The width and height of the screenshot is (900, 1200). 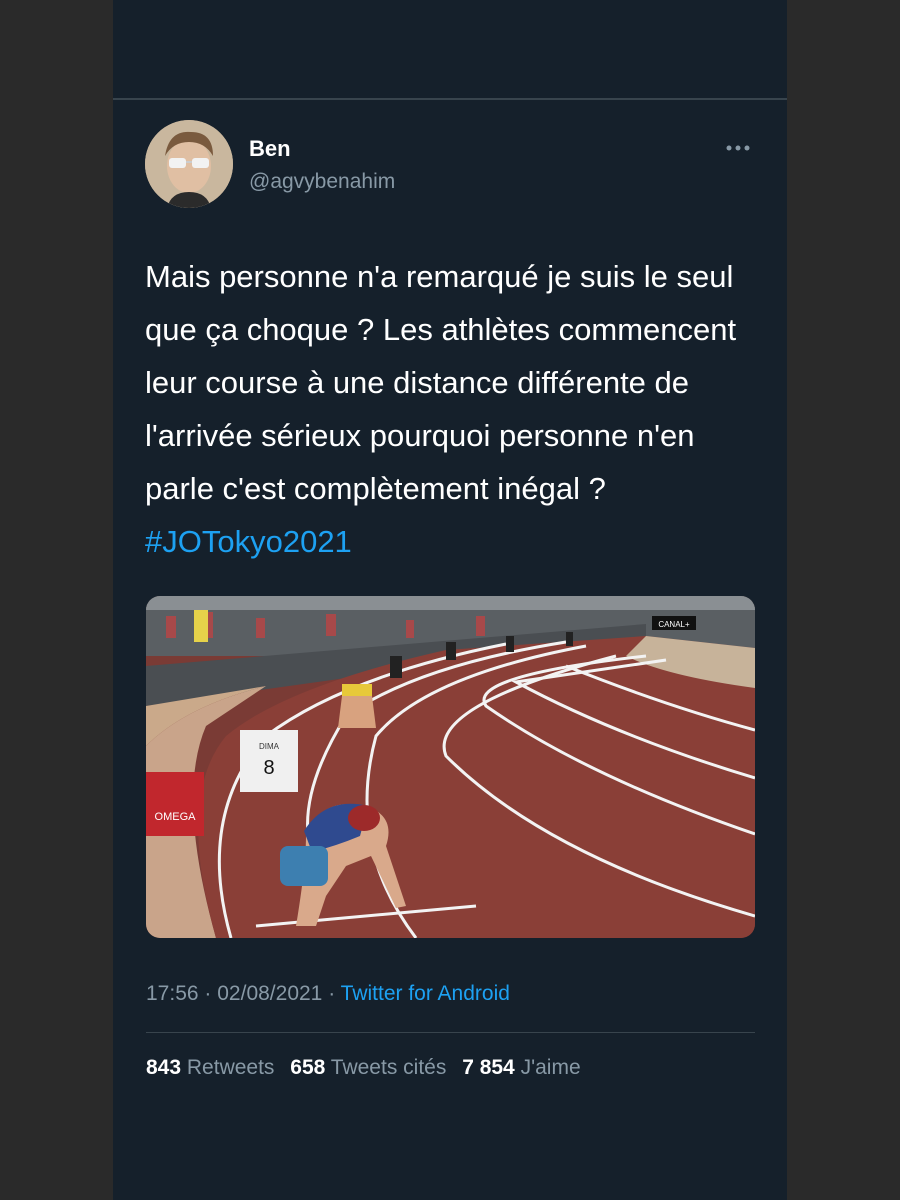 I want to click on likes-label: J'aime, so click(x=550, y=1067).